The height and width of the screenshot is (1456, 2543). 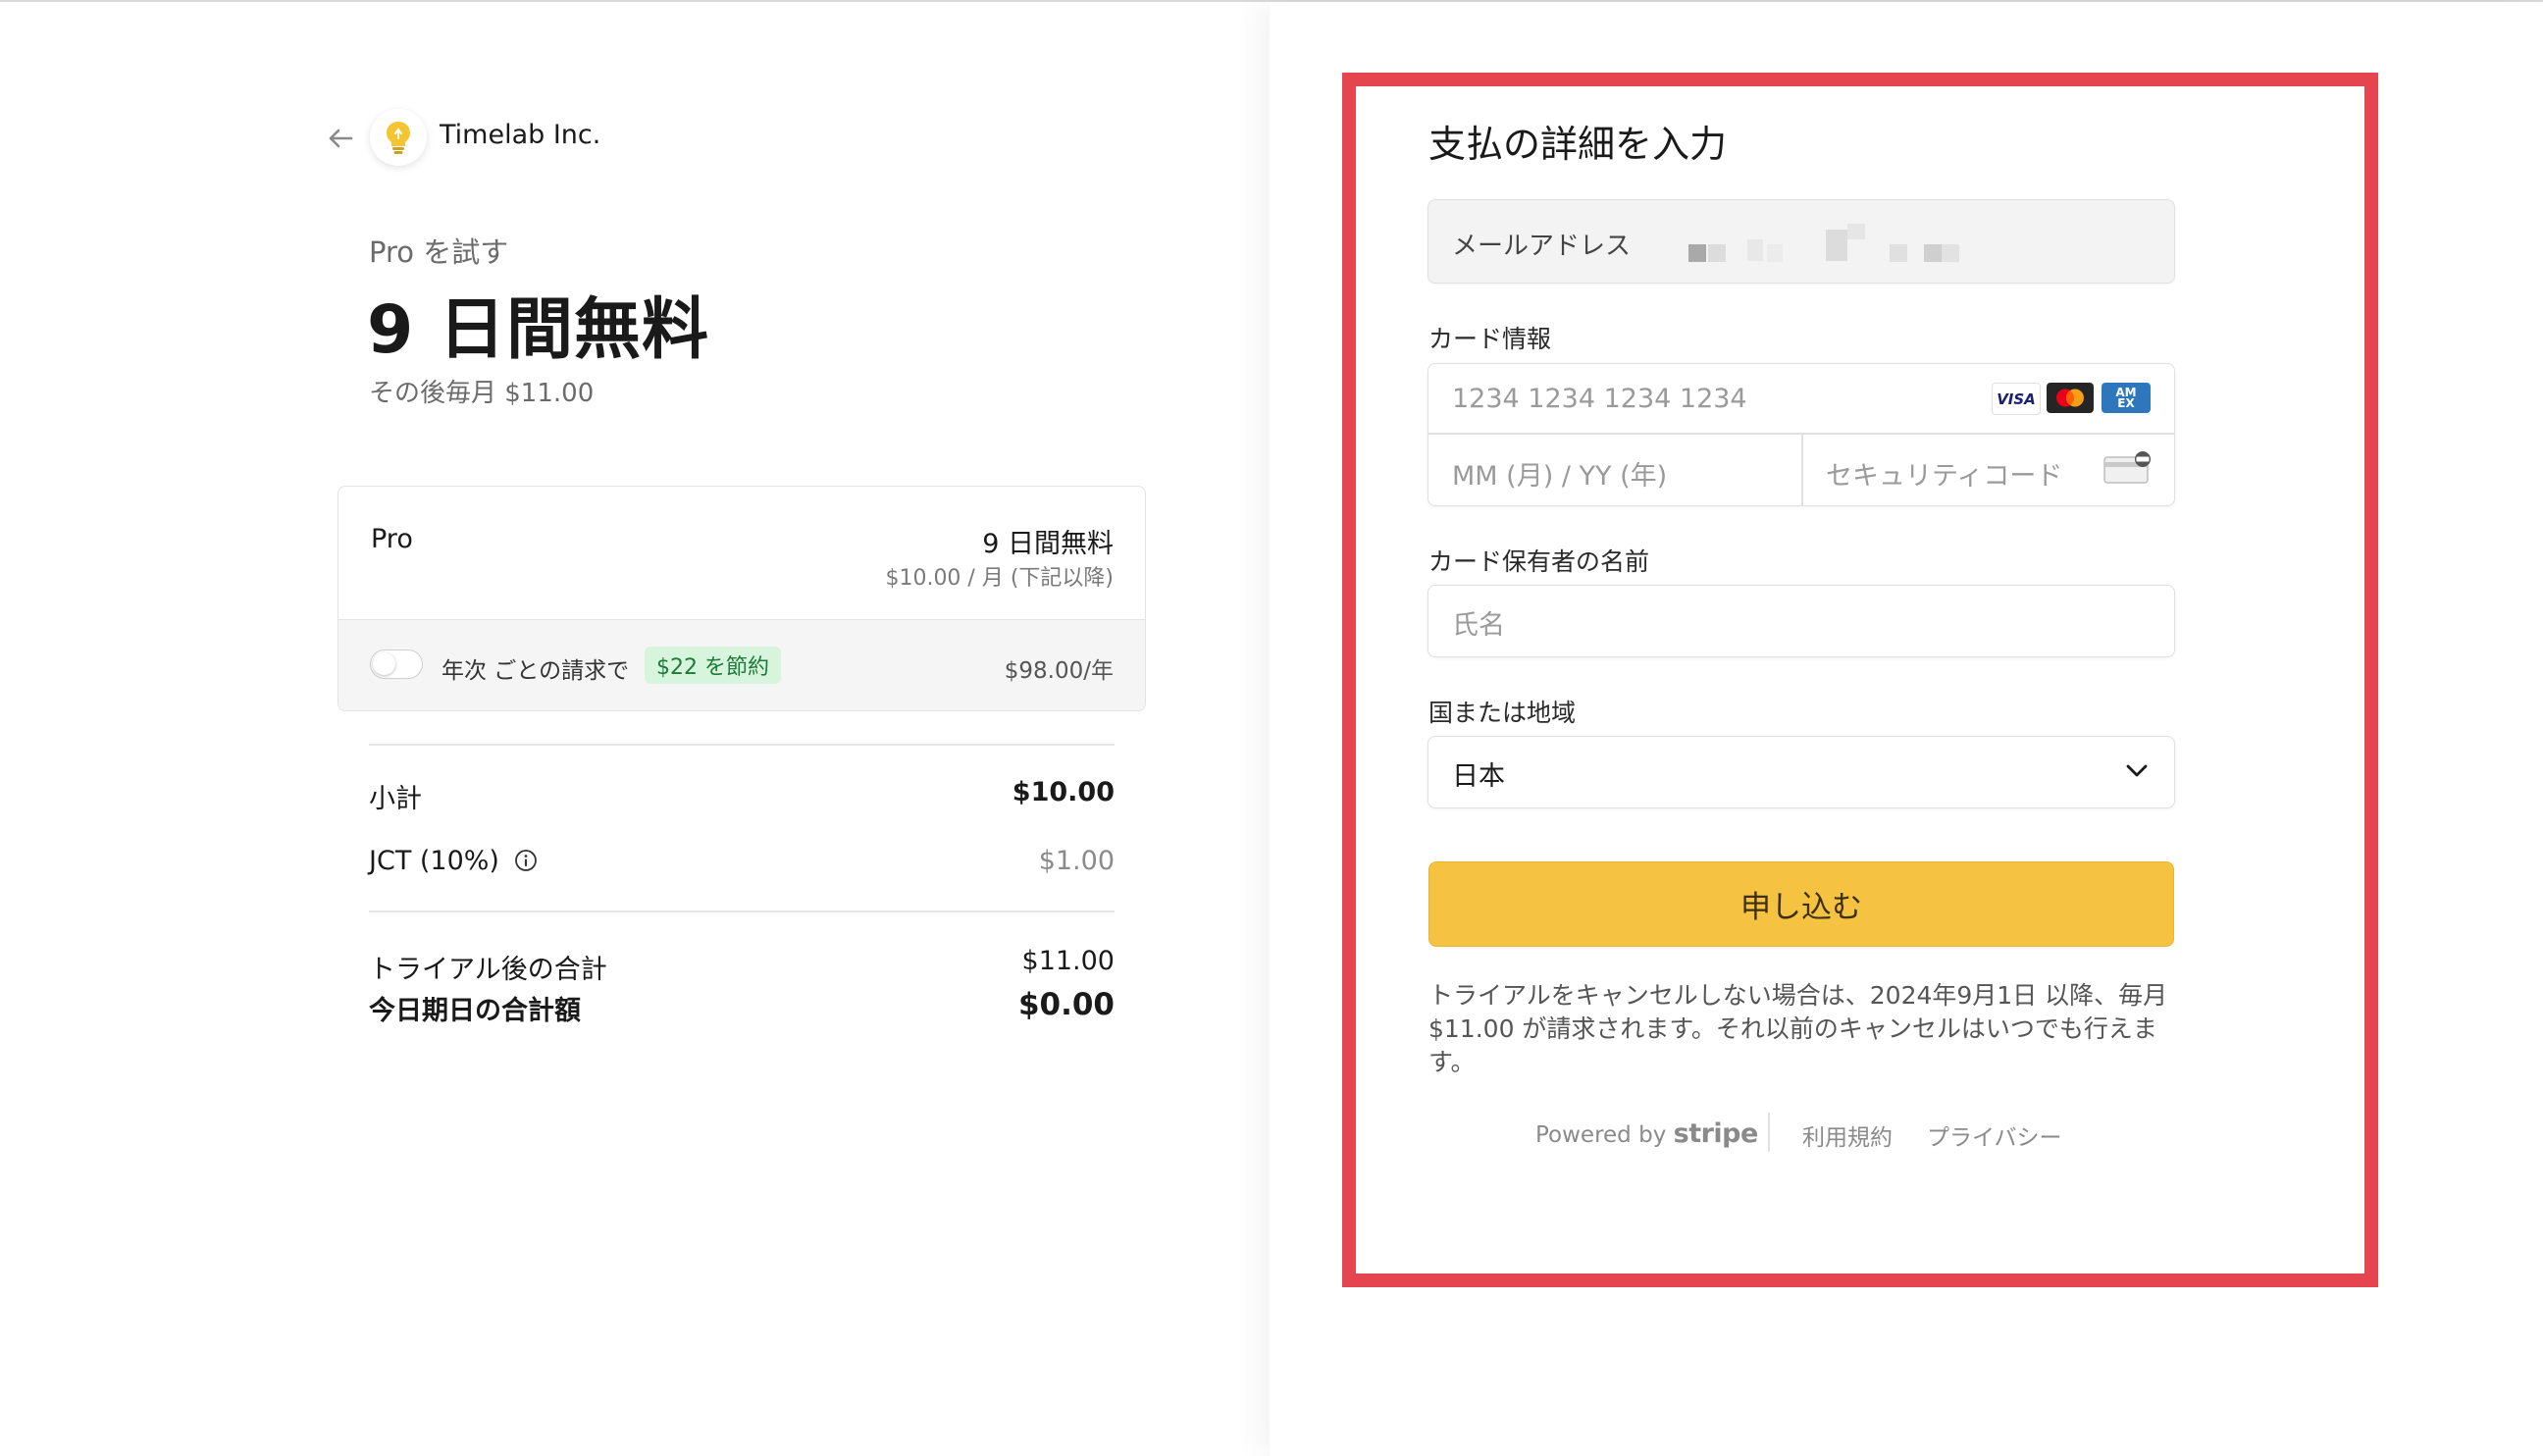 I want to click on privacy-link: プライバシー, so click(x=1994, y=1135).